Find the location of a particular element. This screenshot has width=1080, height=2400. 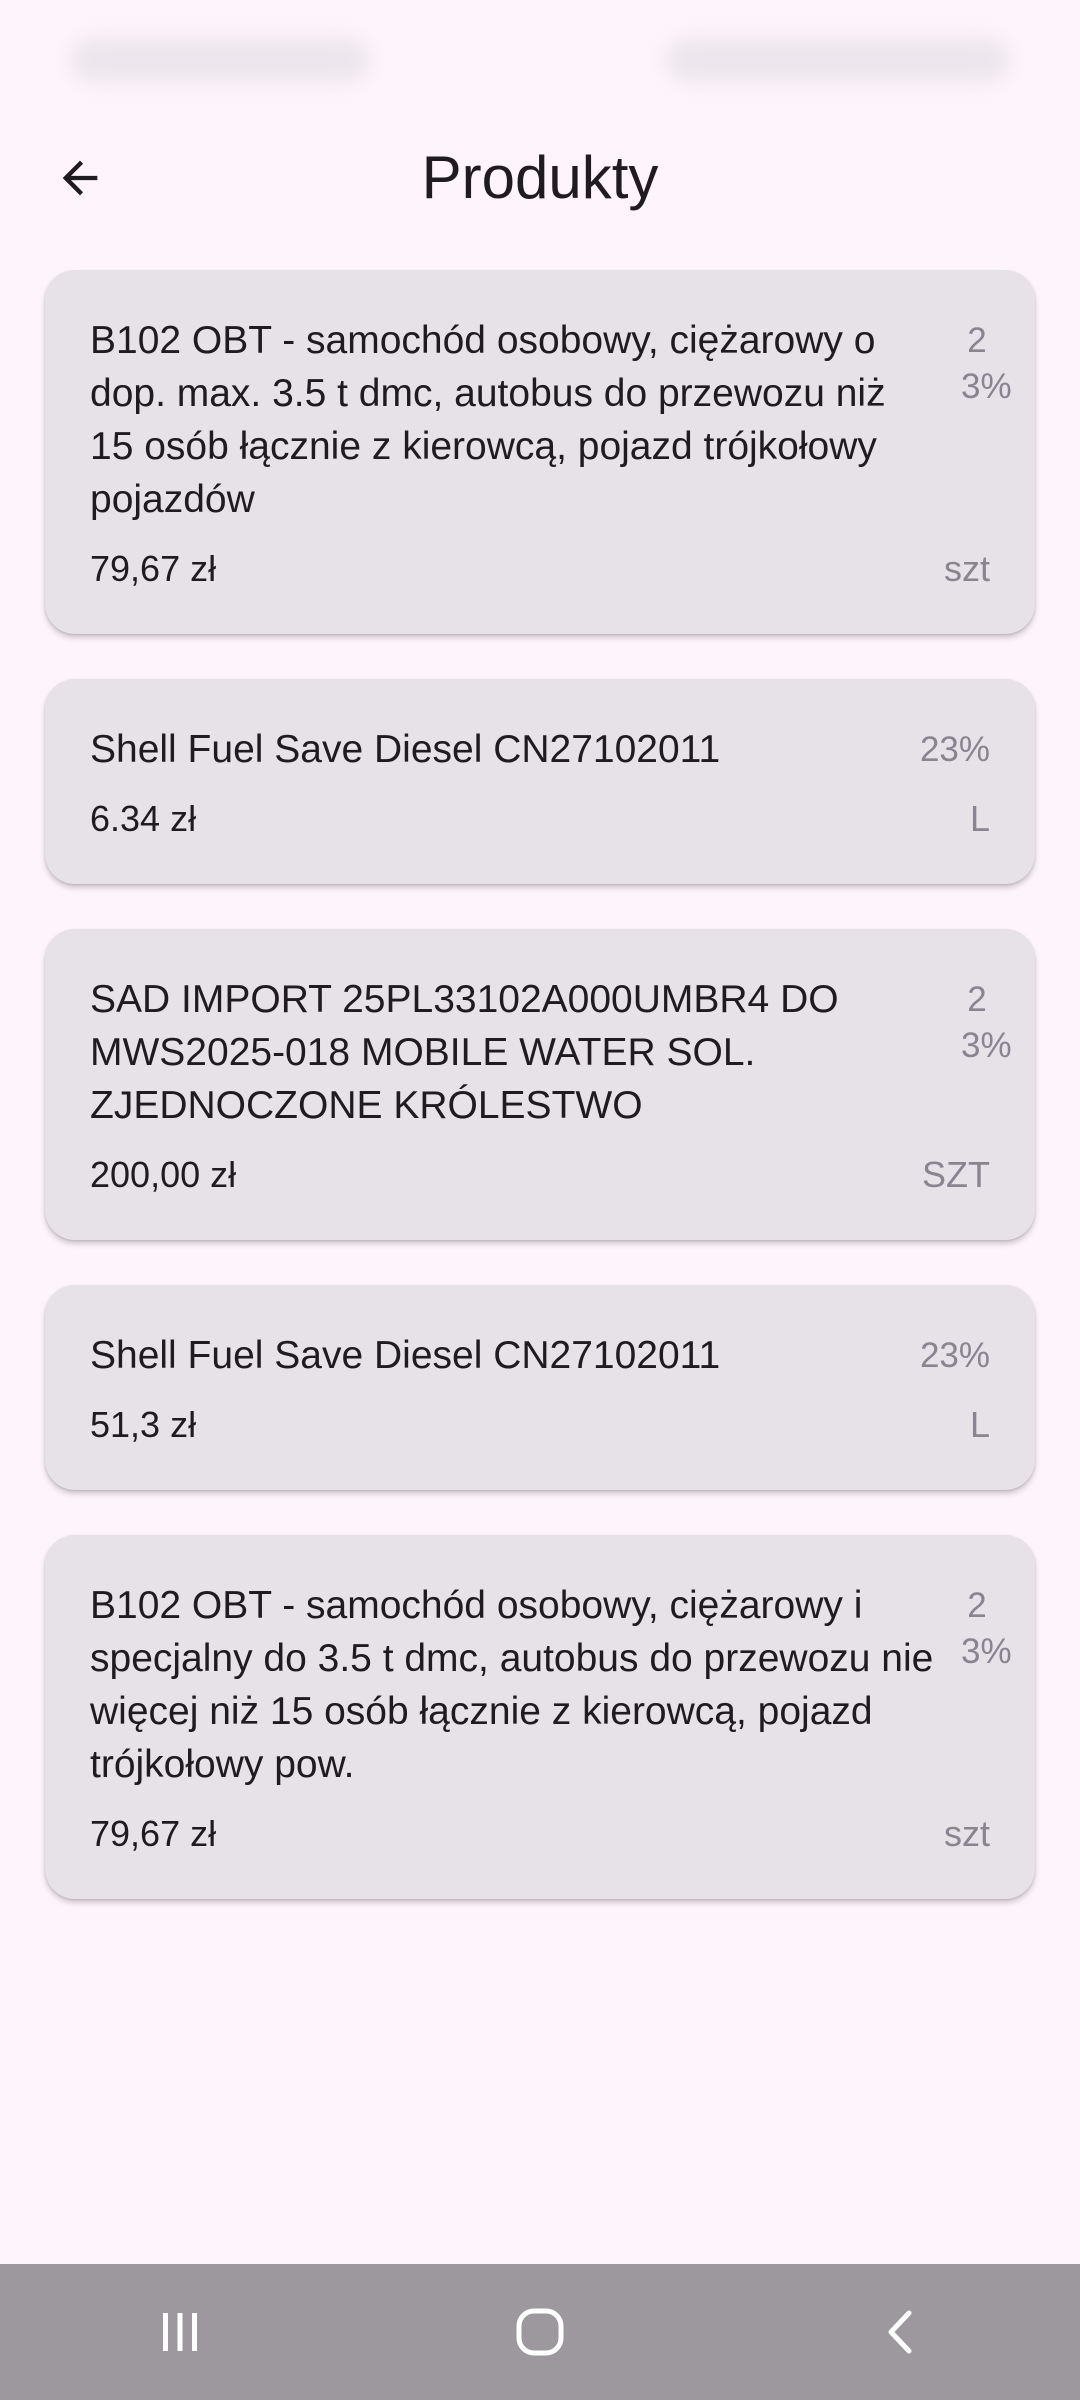

system-navigation-bar is located at coordinates (540, 2332).